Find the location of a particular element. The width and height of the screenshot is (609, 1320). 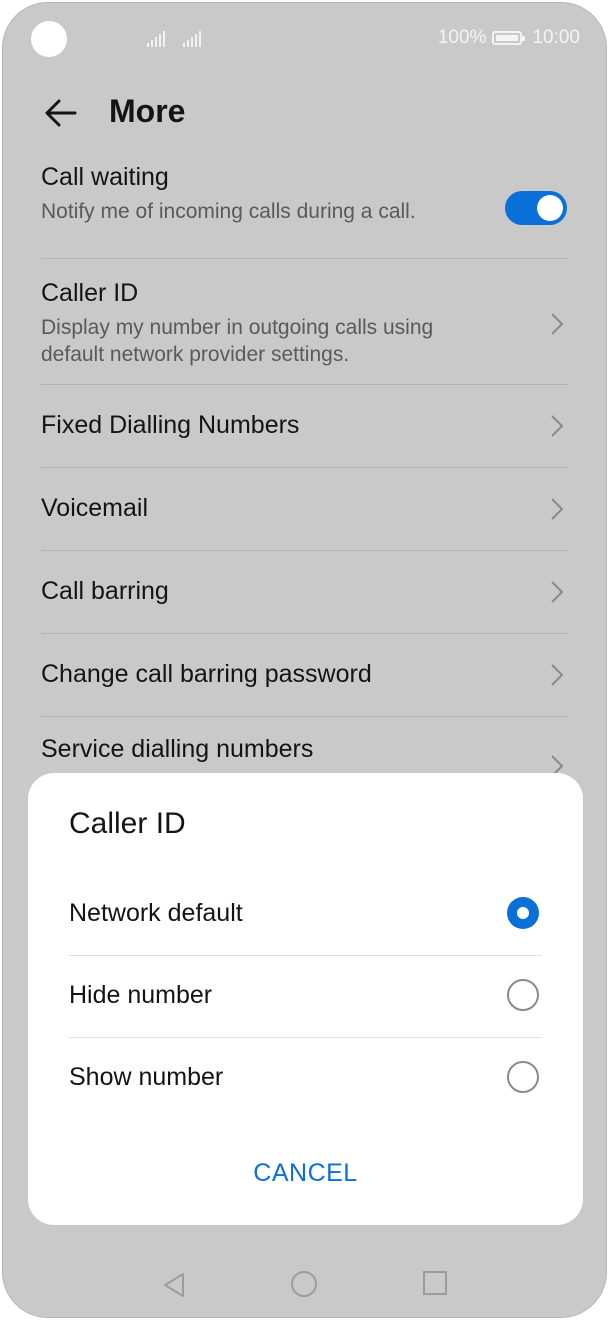

nav-home-icon is located at coordinates (304, 1284).